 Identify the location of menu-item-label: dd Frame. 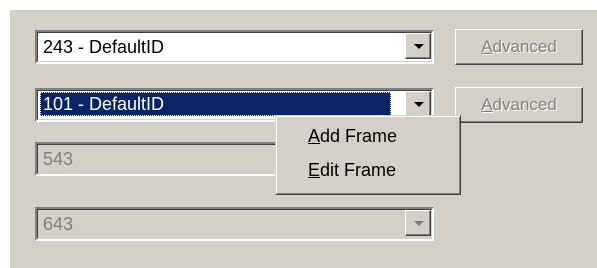
(359, 136).